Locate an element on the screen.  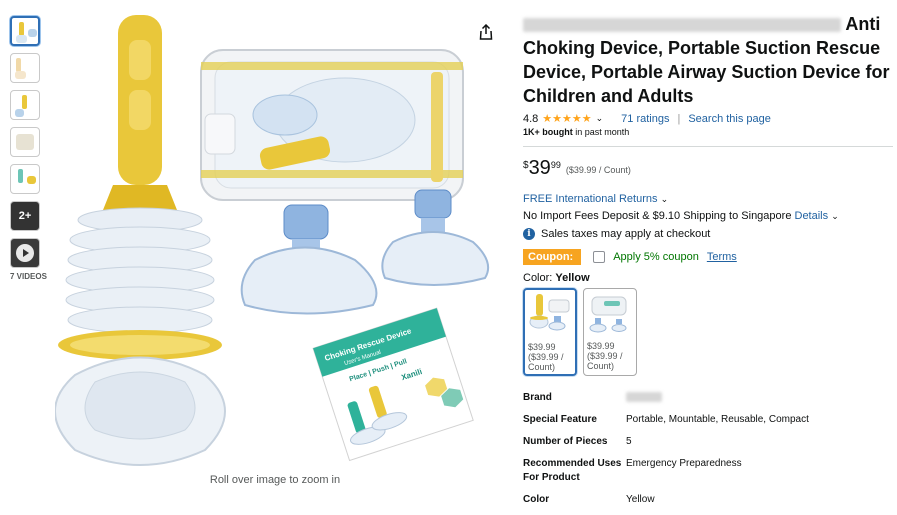
swatch-blue: $39.99 ($39.99 / Count) is located at coordinates (610, 332).